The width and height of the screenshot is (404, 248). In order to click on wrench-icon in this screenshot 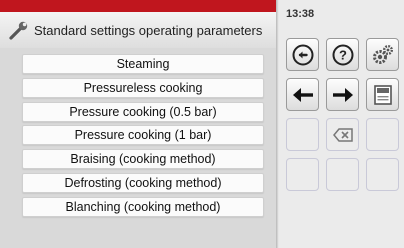, I will do `click(19, 30)`.